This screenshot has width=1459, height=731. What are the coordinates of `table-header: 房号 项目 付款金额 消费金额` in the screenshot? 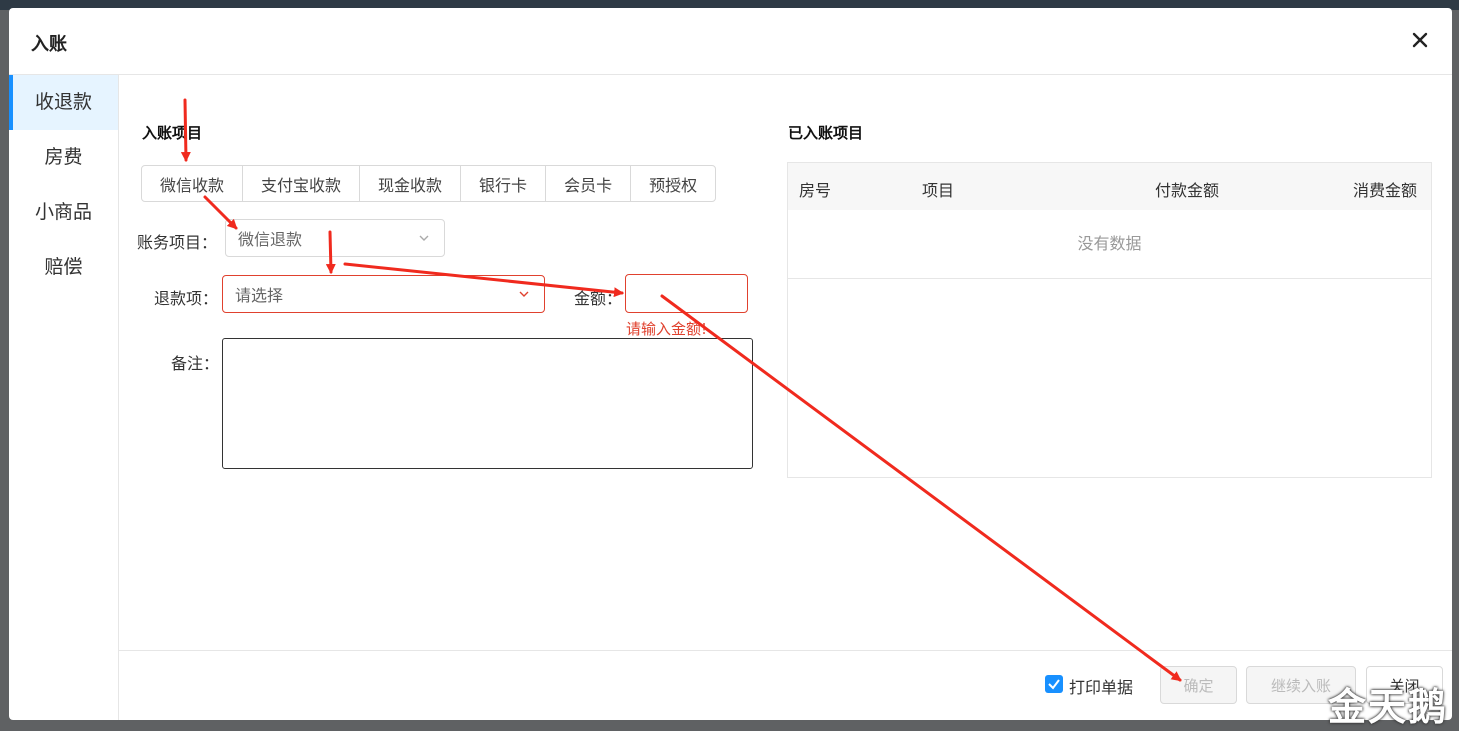 It's located at (1109, 186).